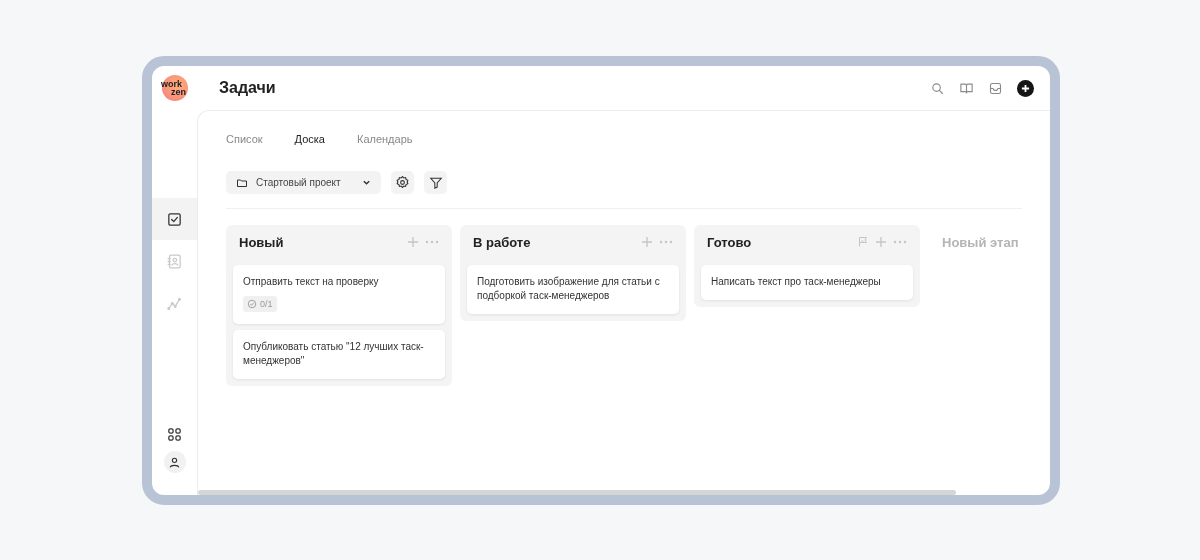 The image size is (1200, 560). I want to click on gear-icon, so click(402, 182).